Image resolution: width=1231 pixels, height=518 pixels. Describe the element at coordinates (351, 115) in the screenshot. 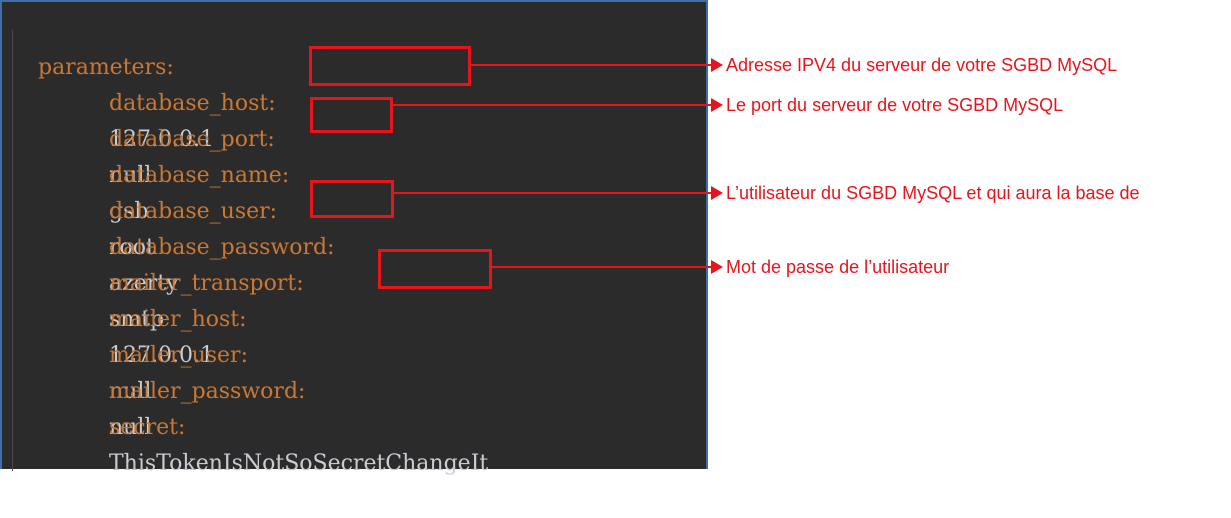

I see `highlight-box-port` at that location.